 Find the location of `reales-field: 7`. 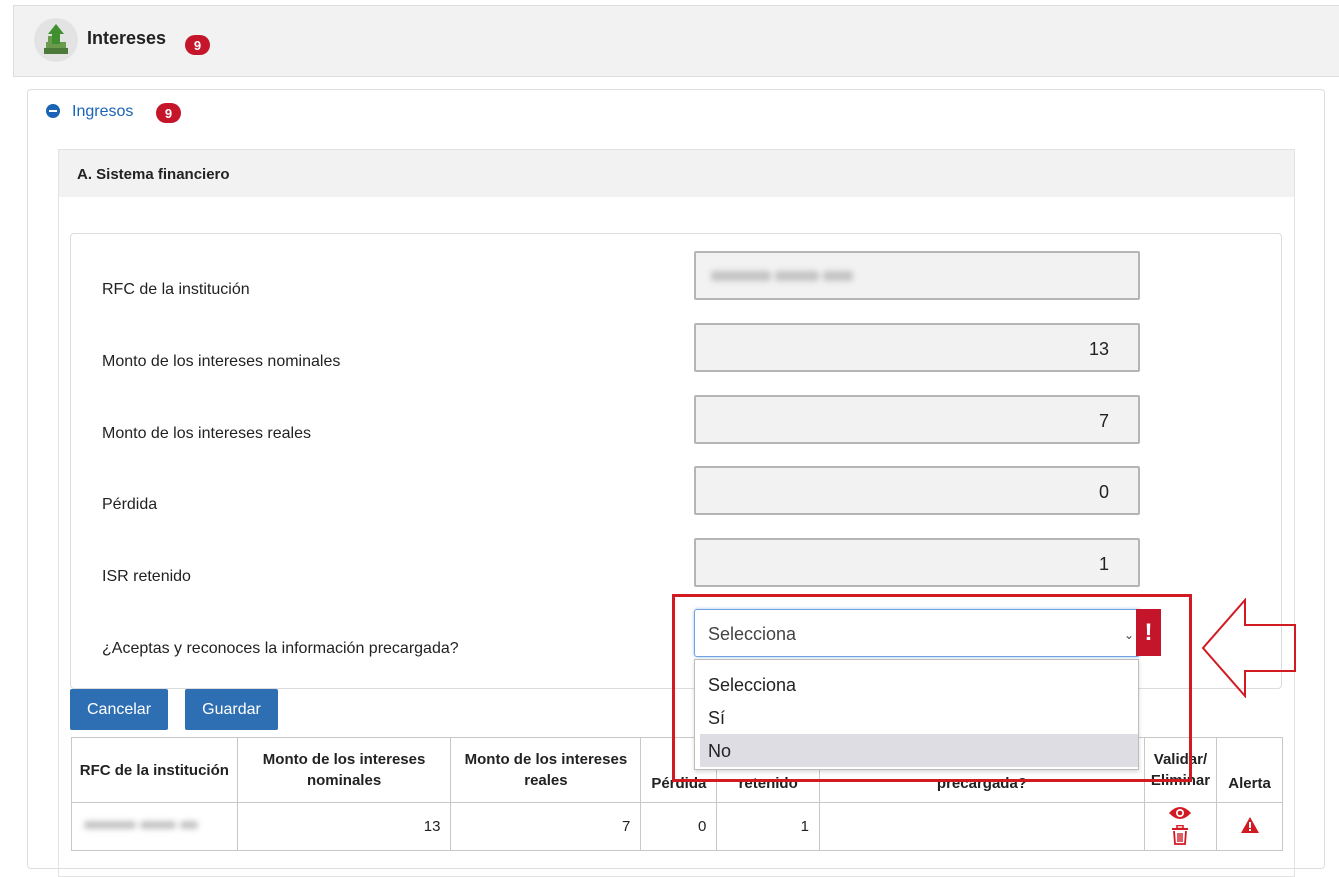

reales-field: 7 is located at coordinates (917, 419).